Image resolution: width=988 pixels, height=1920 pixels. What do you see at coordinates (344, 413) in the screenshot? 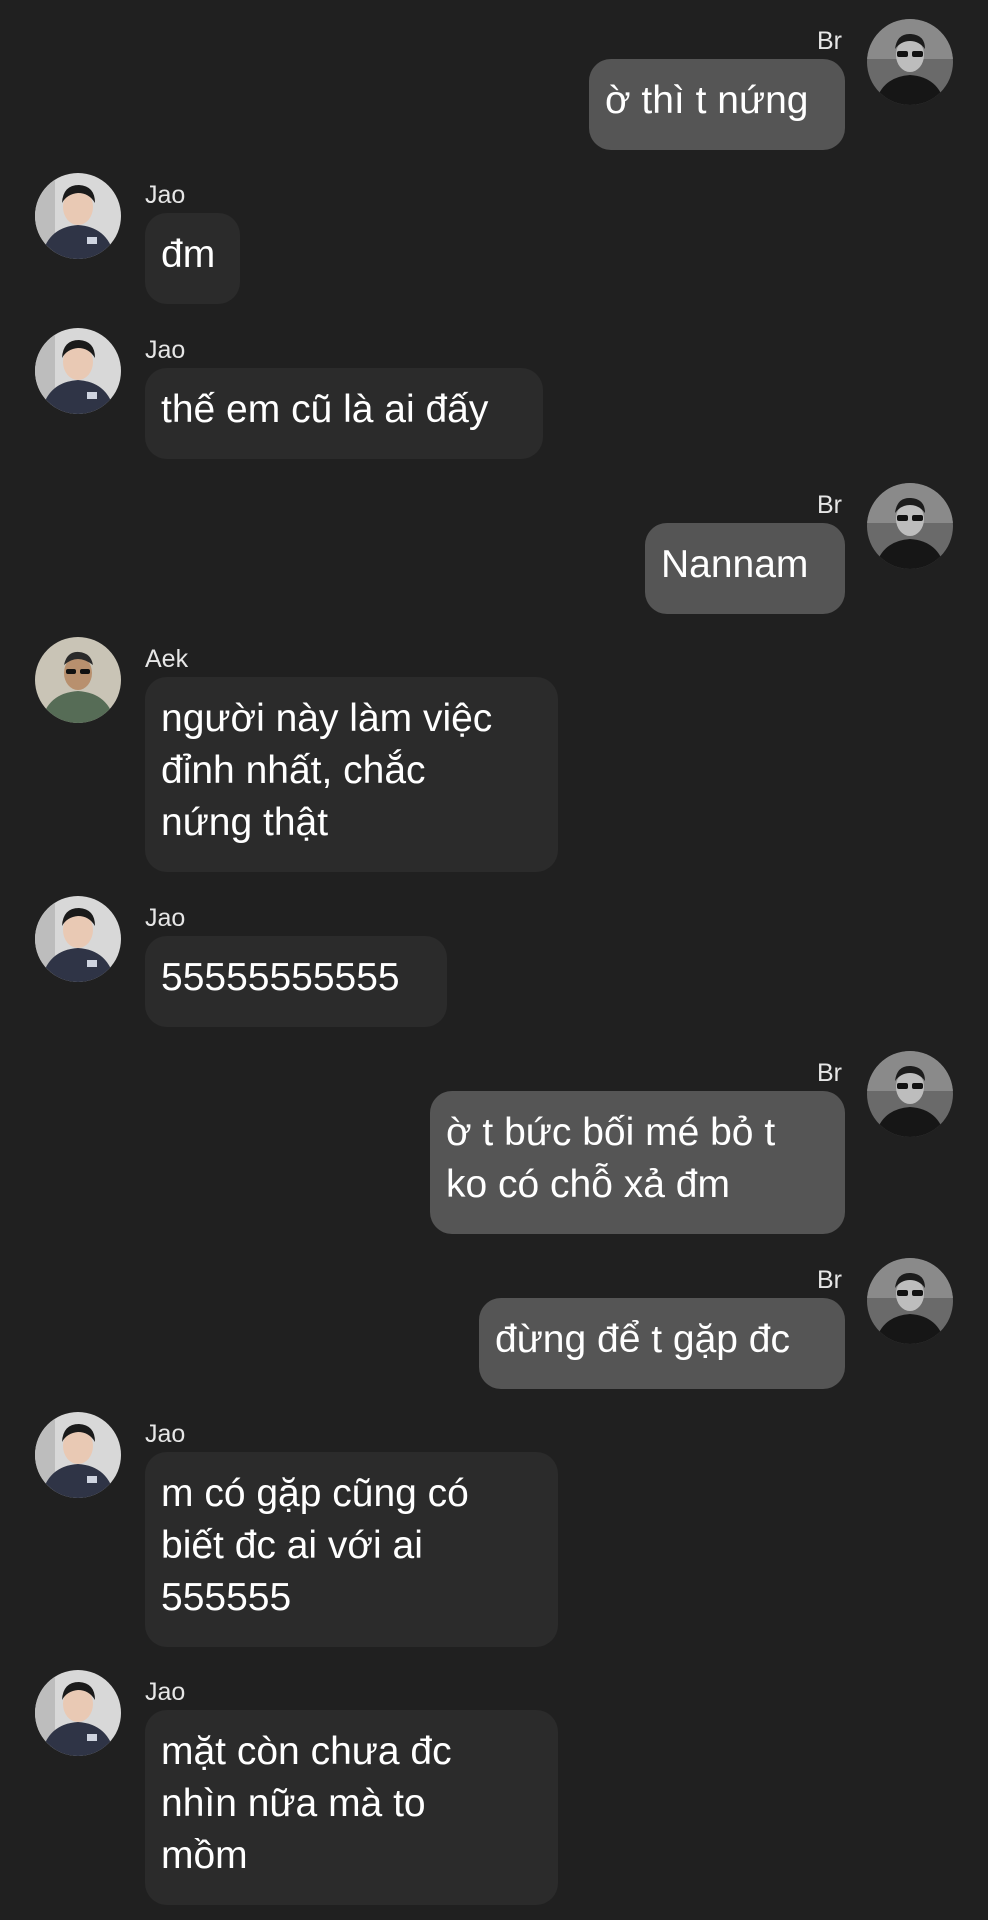
I see `message-bubble: thế em cũ là ai đấy` at bounding box center [344, 413].